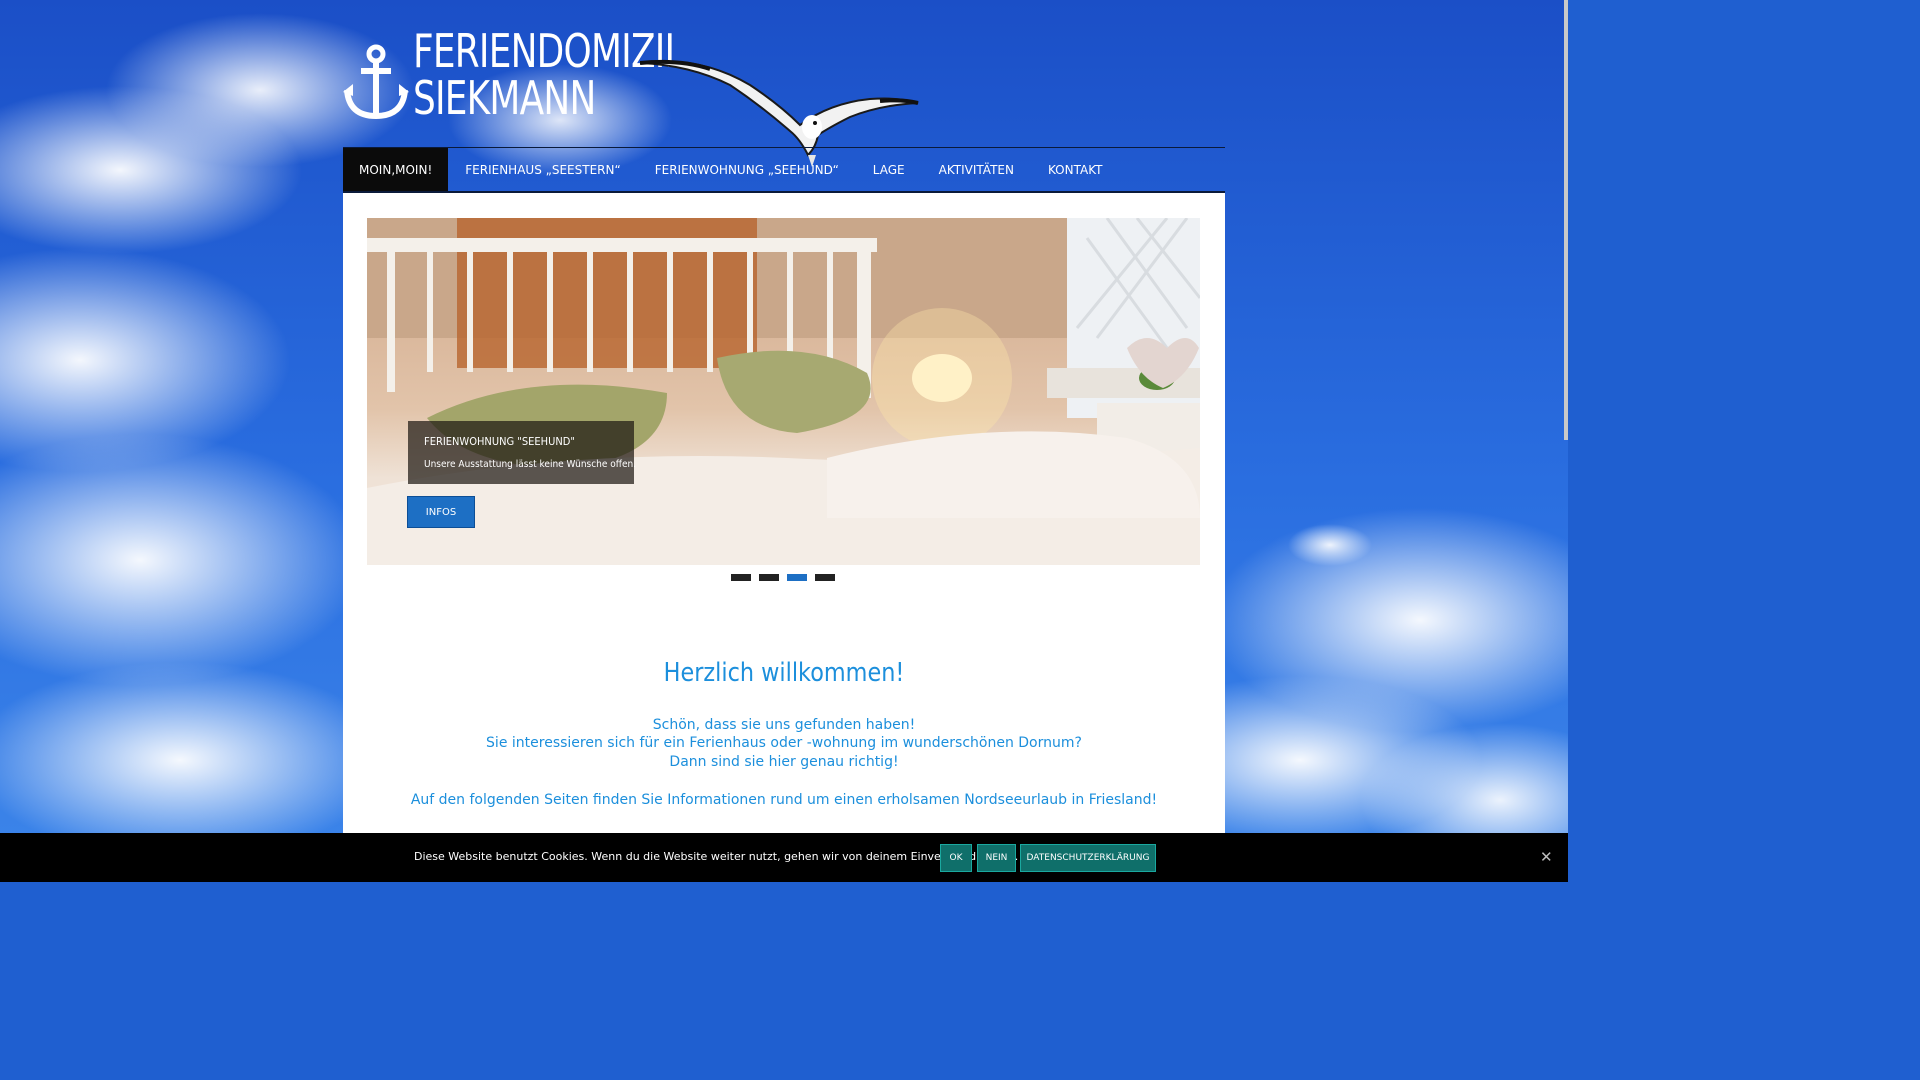 Image resolution: width=1920 pixels, height=1080 pixels. I want to click on slider-dot-active, so click(797, 577).